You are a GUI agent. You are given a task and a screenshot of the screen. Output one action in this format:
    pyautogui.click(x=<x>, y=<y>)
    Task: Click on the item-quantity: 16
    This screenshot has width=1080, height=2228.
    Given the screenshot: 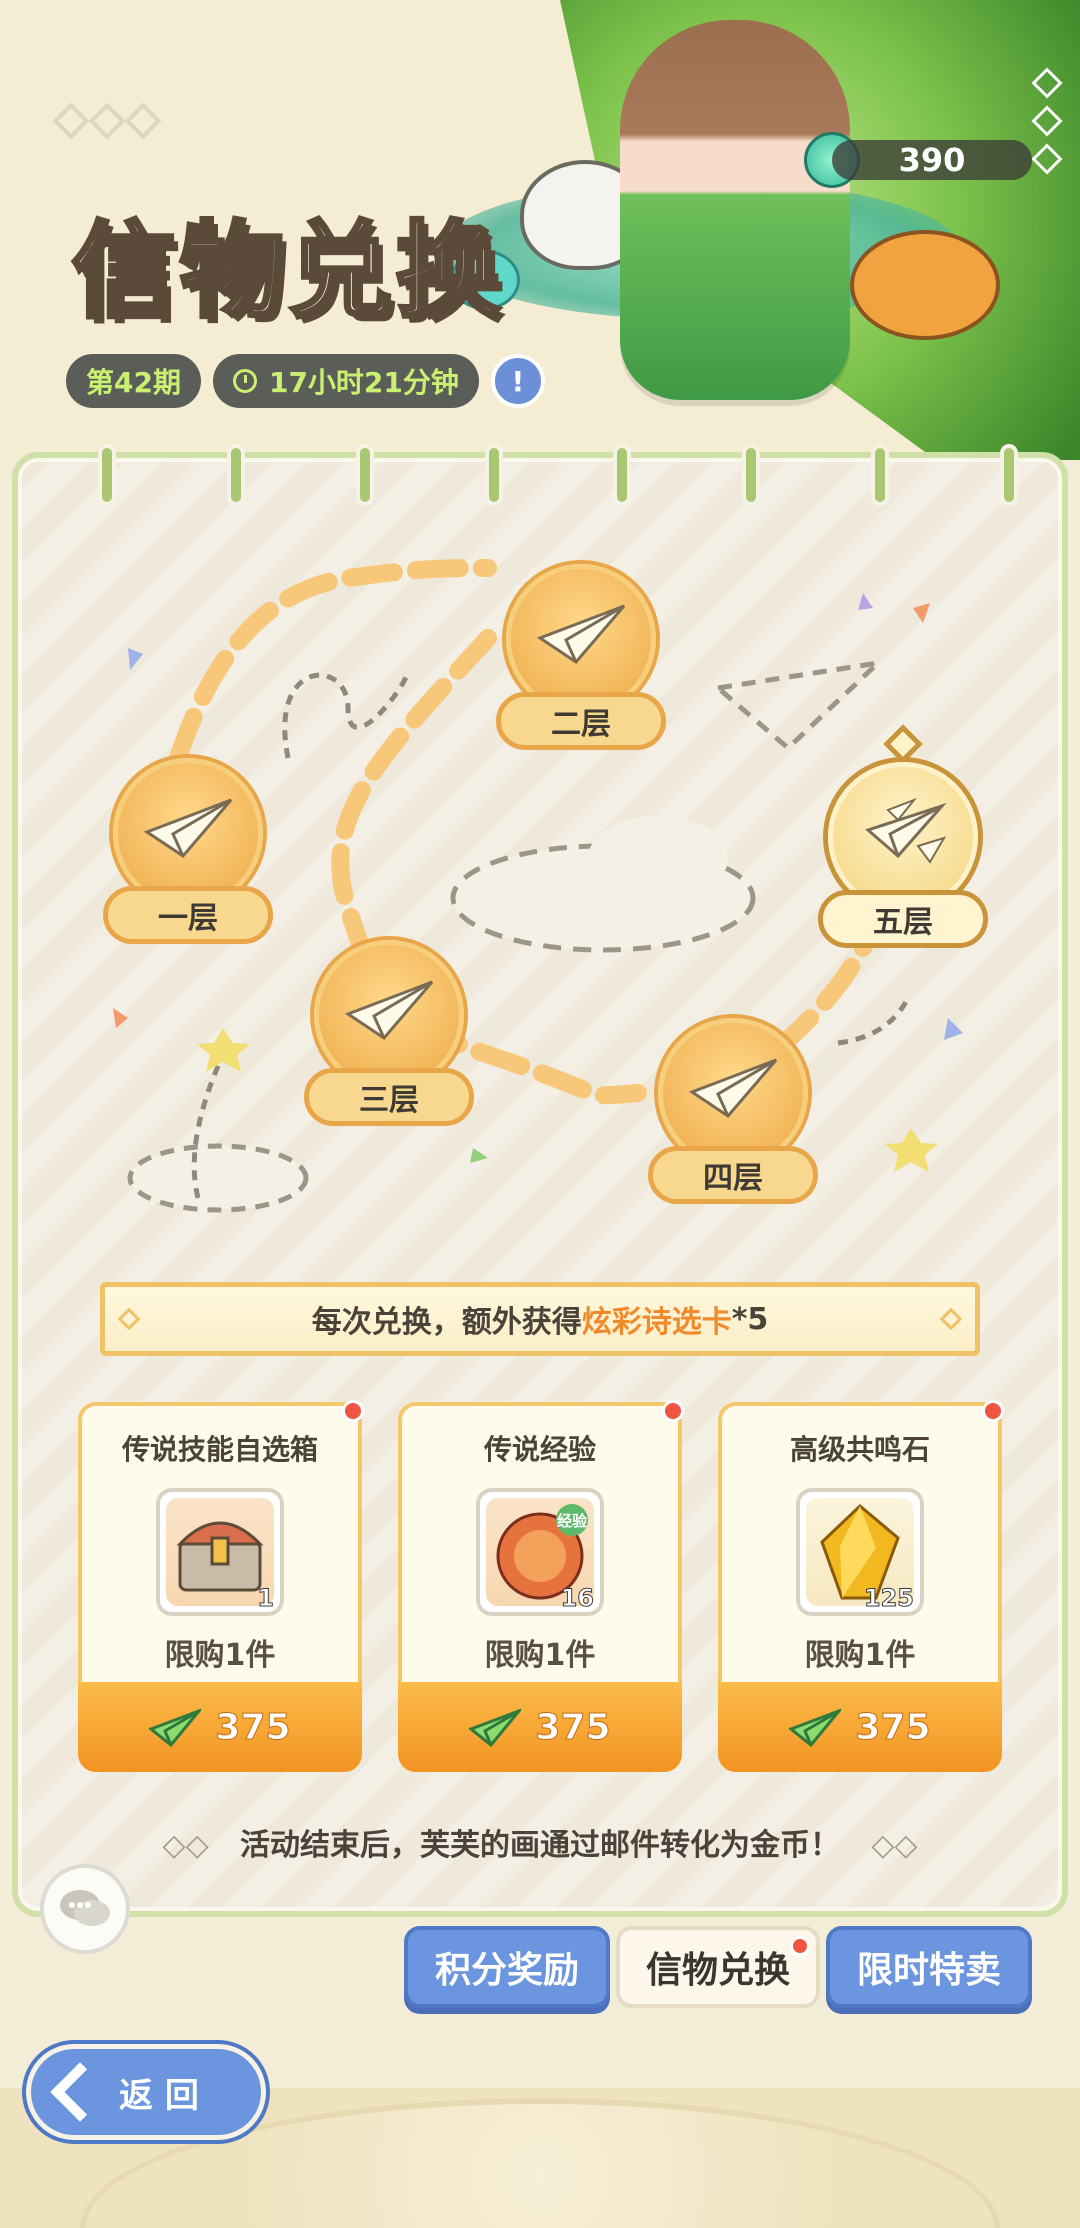 What is the action you would take?
    pyautogui.click(x=577, y=1598)
    